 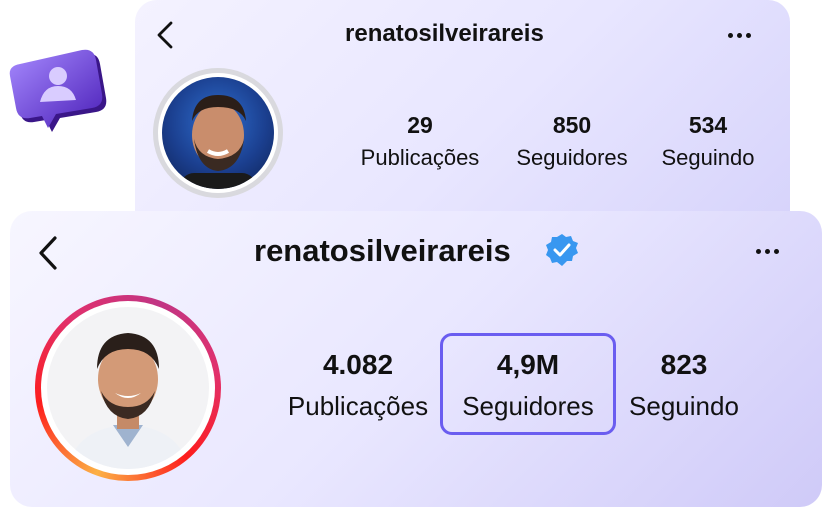 What do you see at coordinates (60, 92) in the screenshot?
I see `user-notification-icon` at bounding box center [60, 92].